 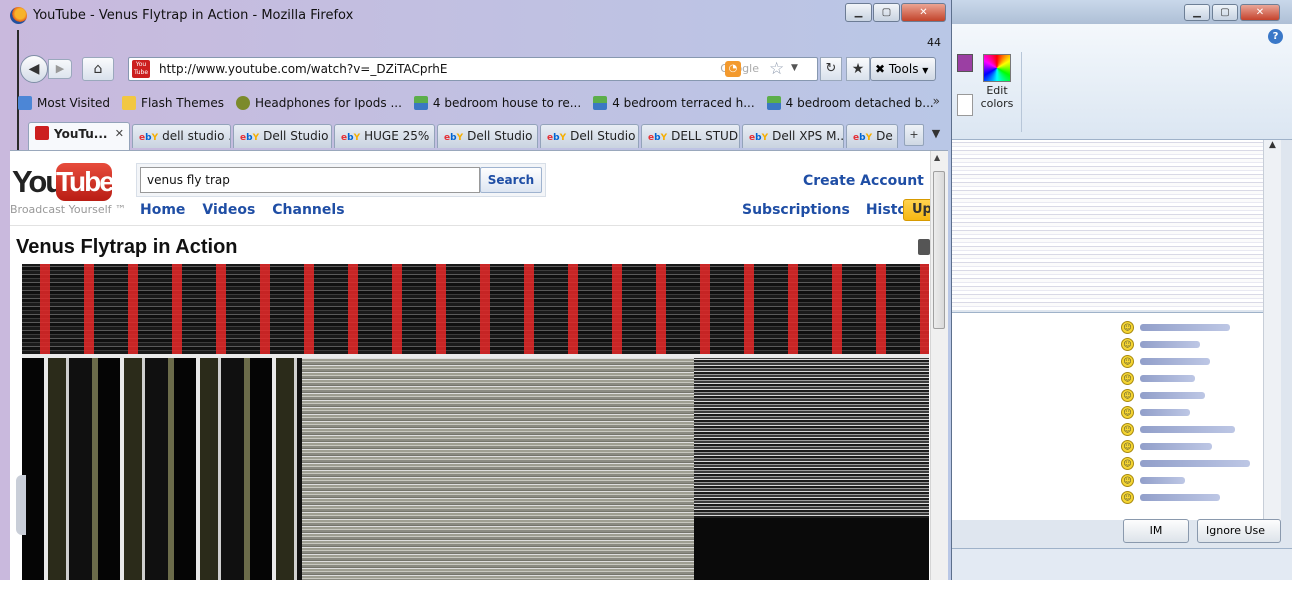 I want to click on page-scrollbar: ▲, so click(x=939, y=365).